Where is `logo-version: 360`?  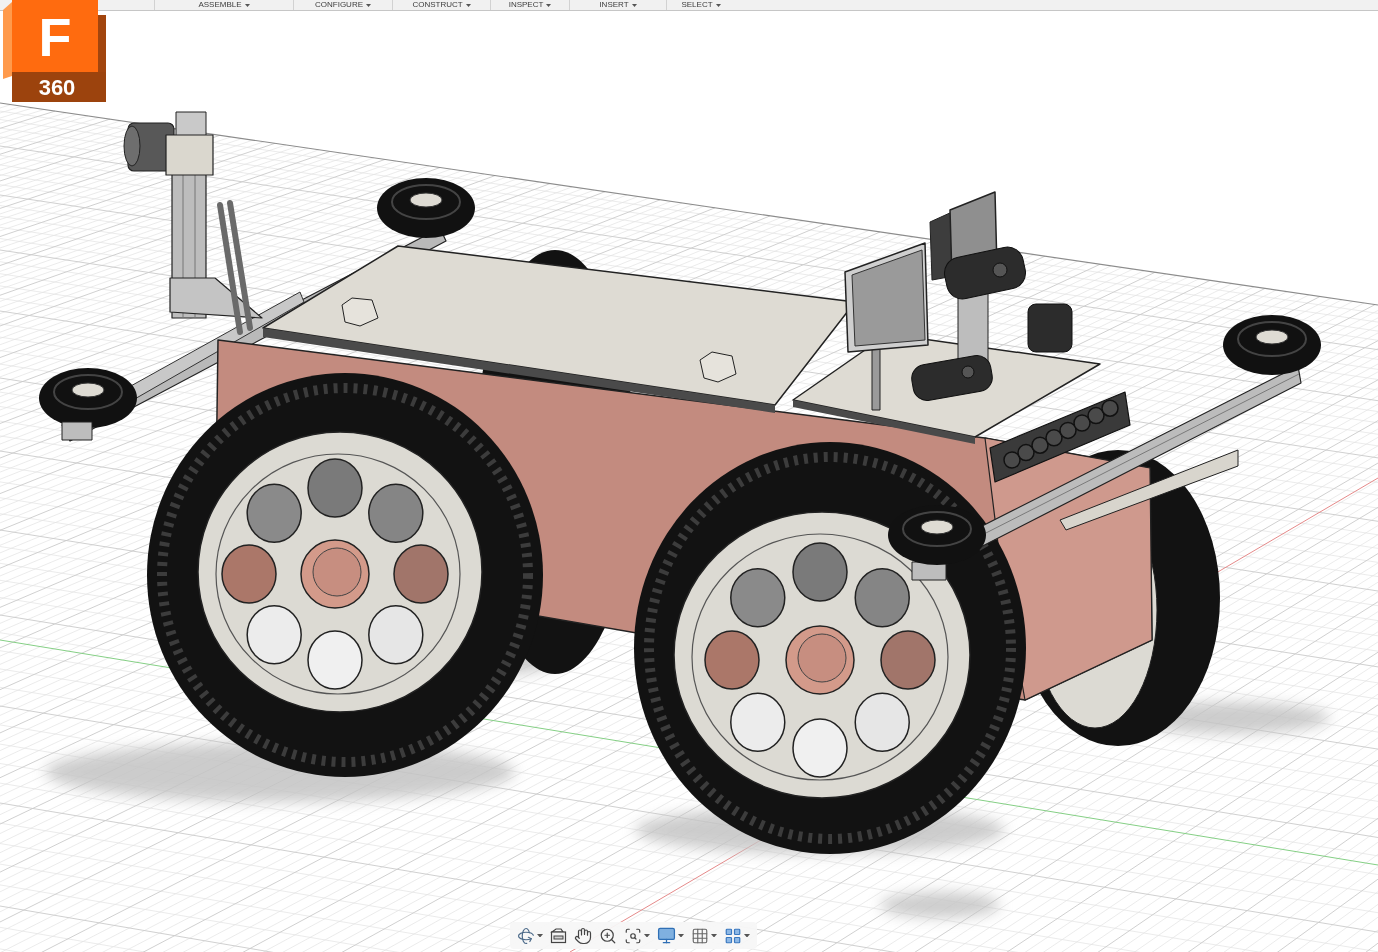 logo-version: 360 is located at coordinates (57, 87).